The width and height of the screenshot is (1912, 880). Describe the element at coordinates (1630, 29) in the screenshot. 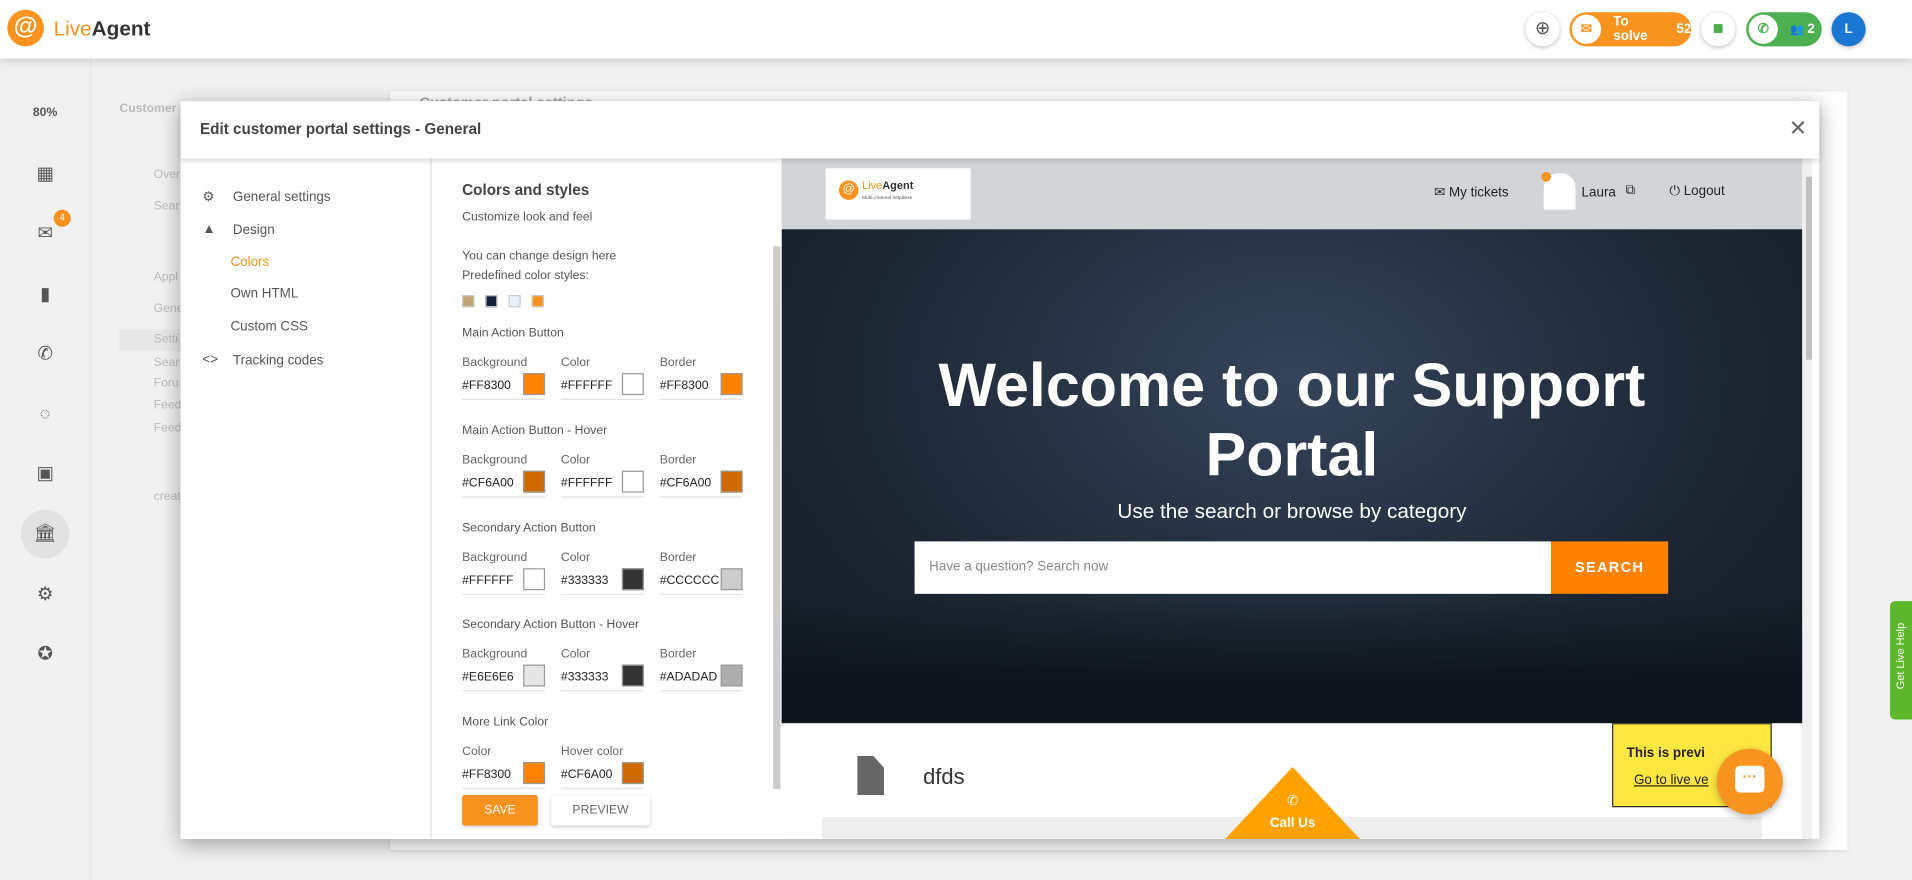

I see `to-solve-button: ✉ To solve 52` at that location.